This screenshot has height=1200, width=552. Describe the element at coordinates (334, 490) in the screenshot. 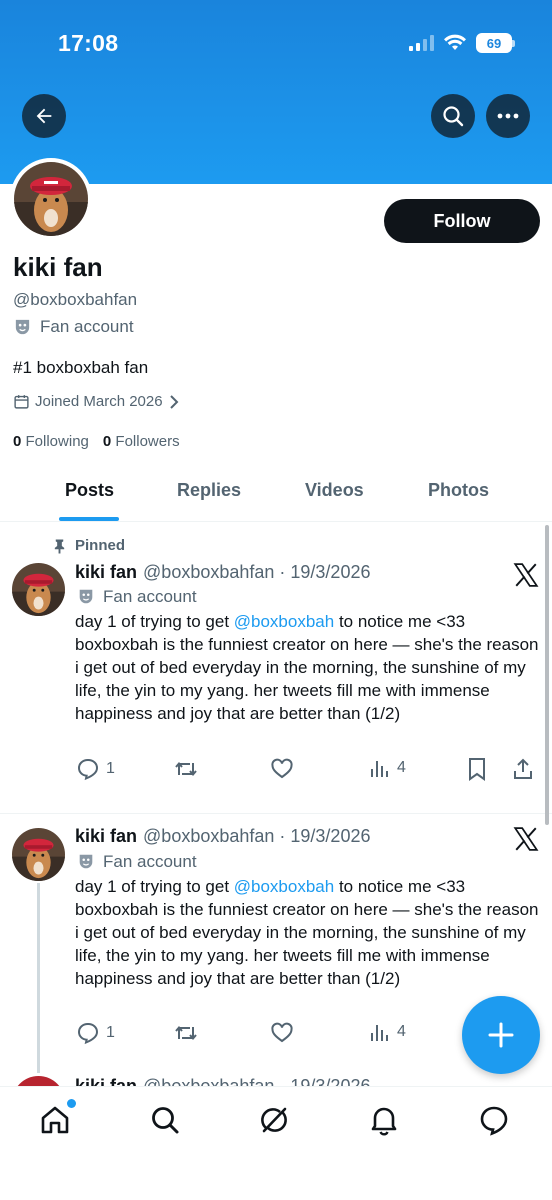

I see `tab-videos: Videos` at that location.